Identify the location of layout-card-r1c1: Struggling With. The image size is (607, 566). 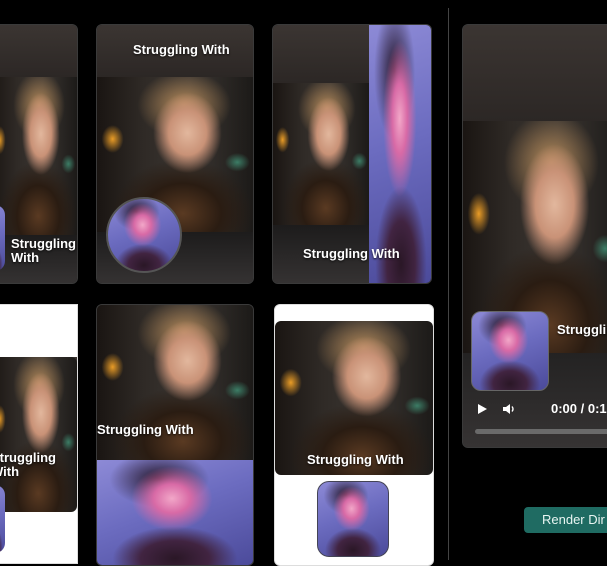
(39, 154).